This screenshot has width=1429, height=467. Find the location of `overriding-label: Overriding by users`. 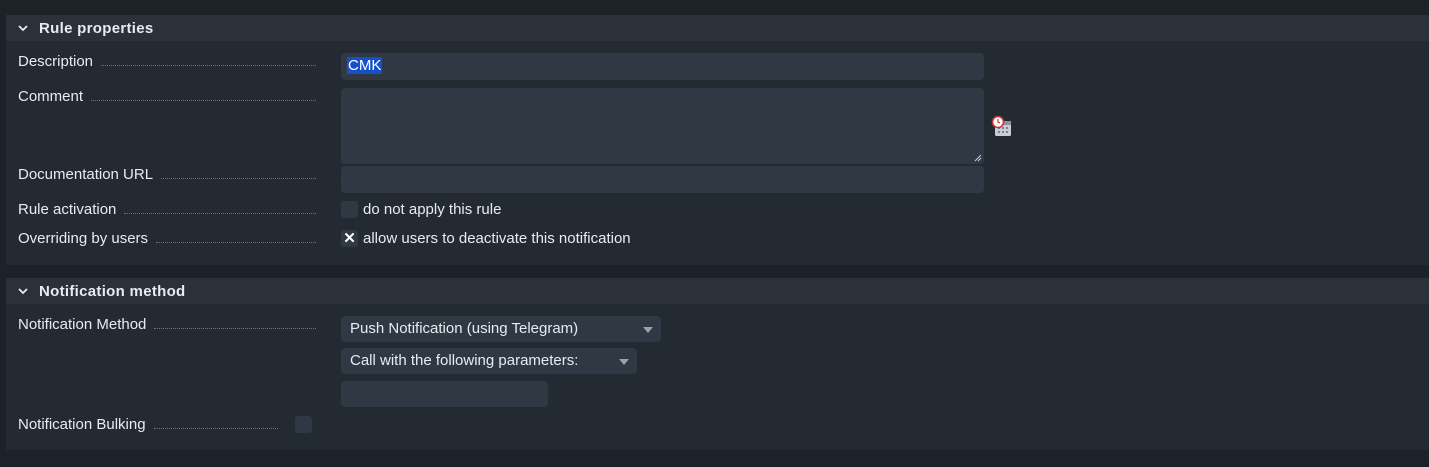

overriding-label: Overriding by users is located at coordinates (167, 238).